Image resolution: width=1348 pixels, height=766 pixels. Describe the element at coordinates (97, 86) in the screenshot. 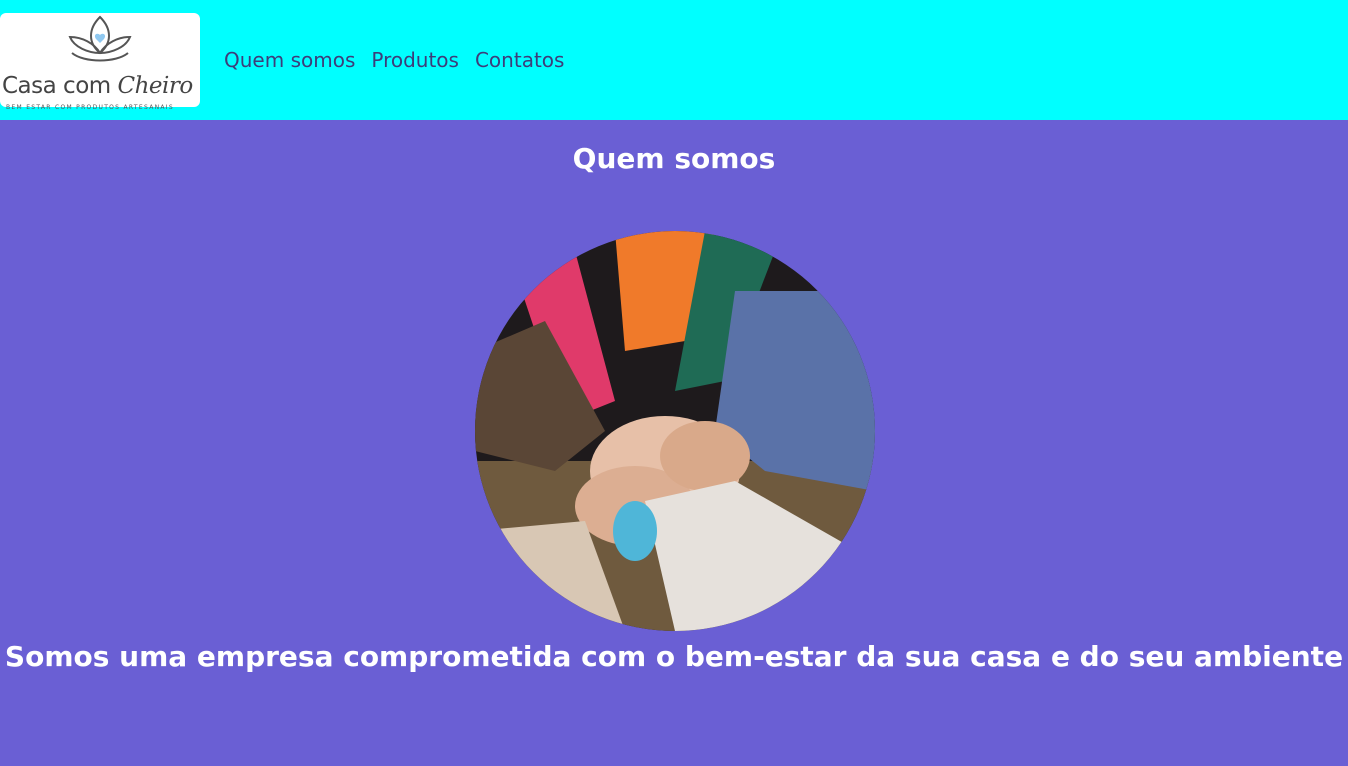

I see `brand-name: Casa com Cheiro` at that location.